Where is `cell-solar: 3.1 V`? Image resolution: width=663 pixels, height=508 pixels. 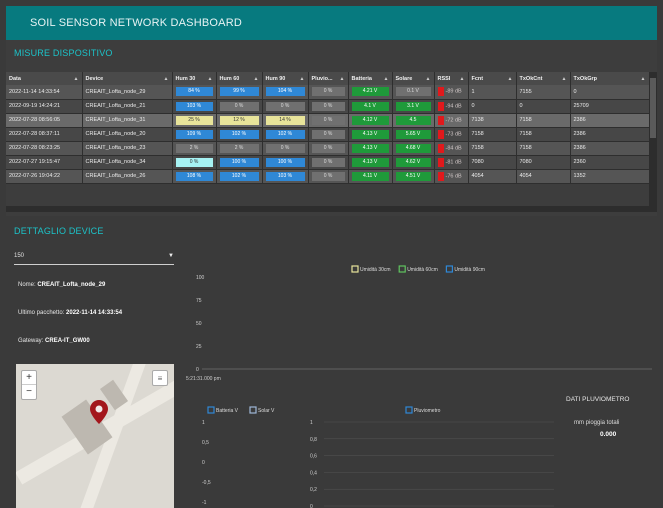
cell-solar: 3.1 V is located at coordinates (413, 106).